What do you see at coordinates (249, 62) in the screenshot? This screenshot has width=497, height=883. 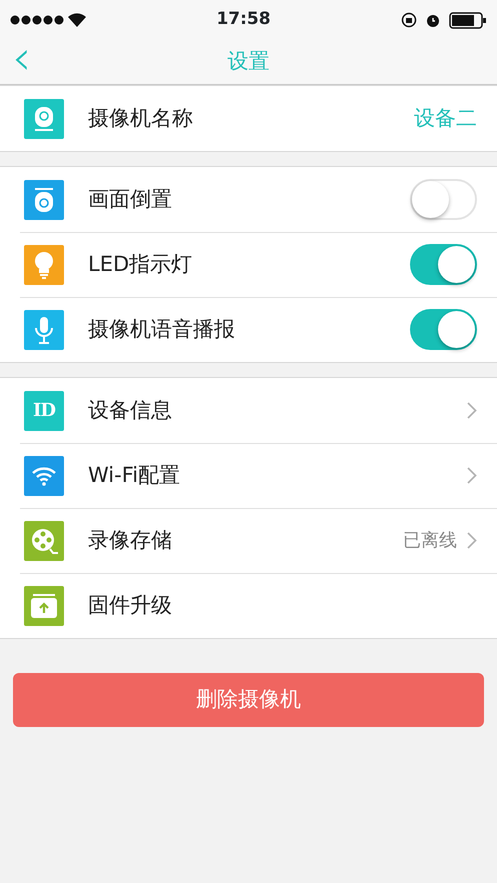 I see `page-title: 设置` at bounding box center [249, 62].